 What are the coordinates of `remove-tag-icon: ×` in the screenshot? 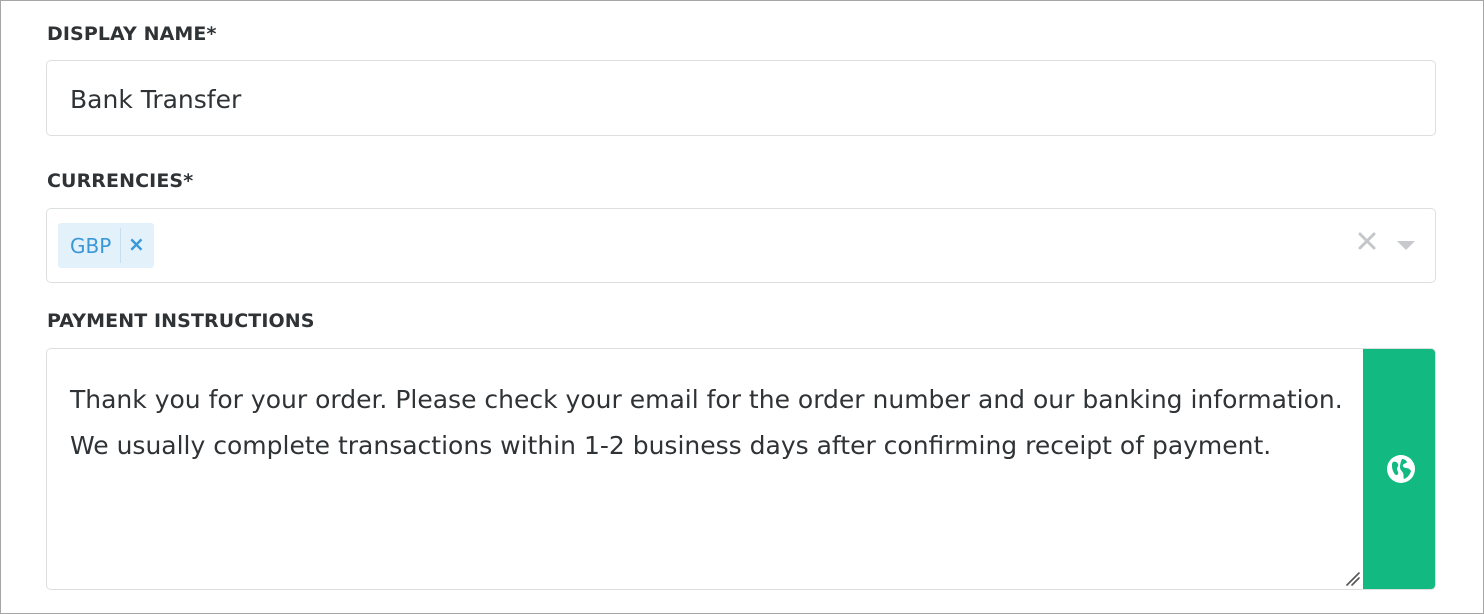 It's located at (136, 244).